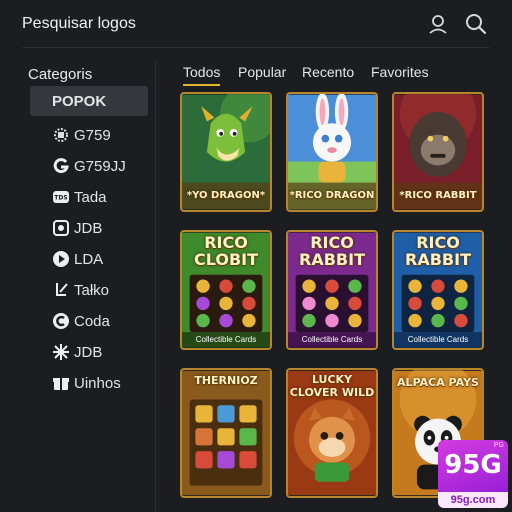  Describe the element at coordinates (92, 135) in the screenshot. I see `sidebar-item-label: G759` at that location.